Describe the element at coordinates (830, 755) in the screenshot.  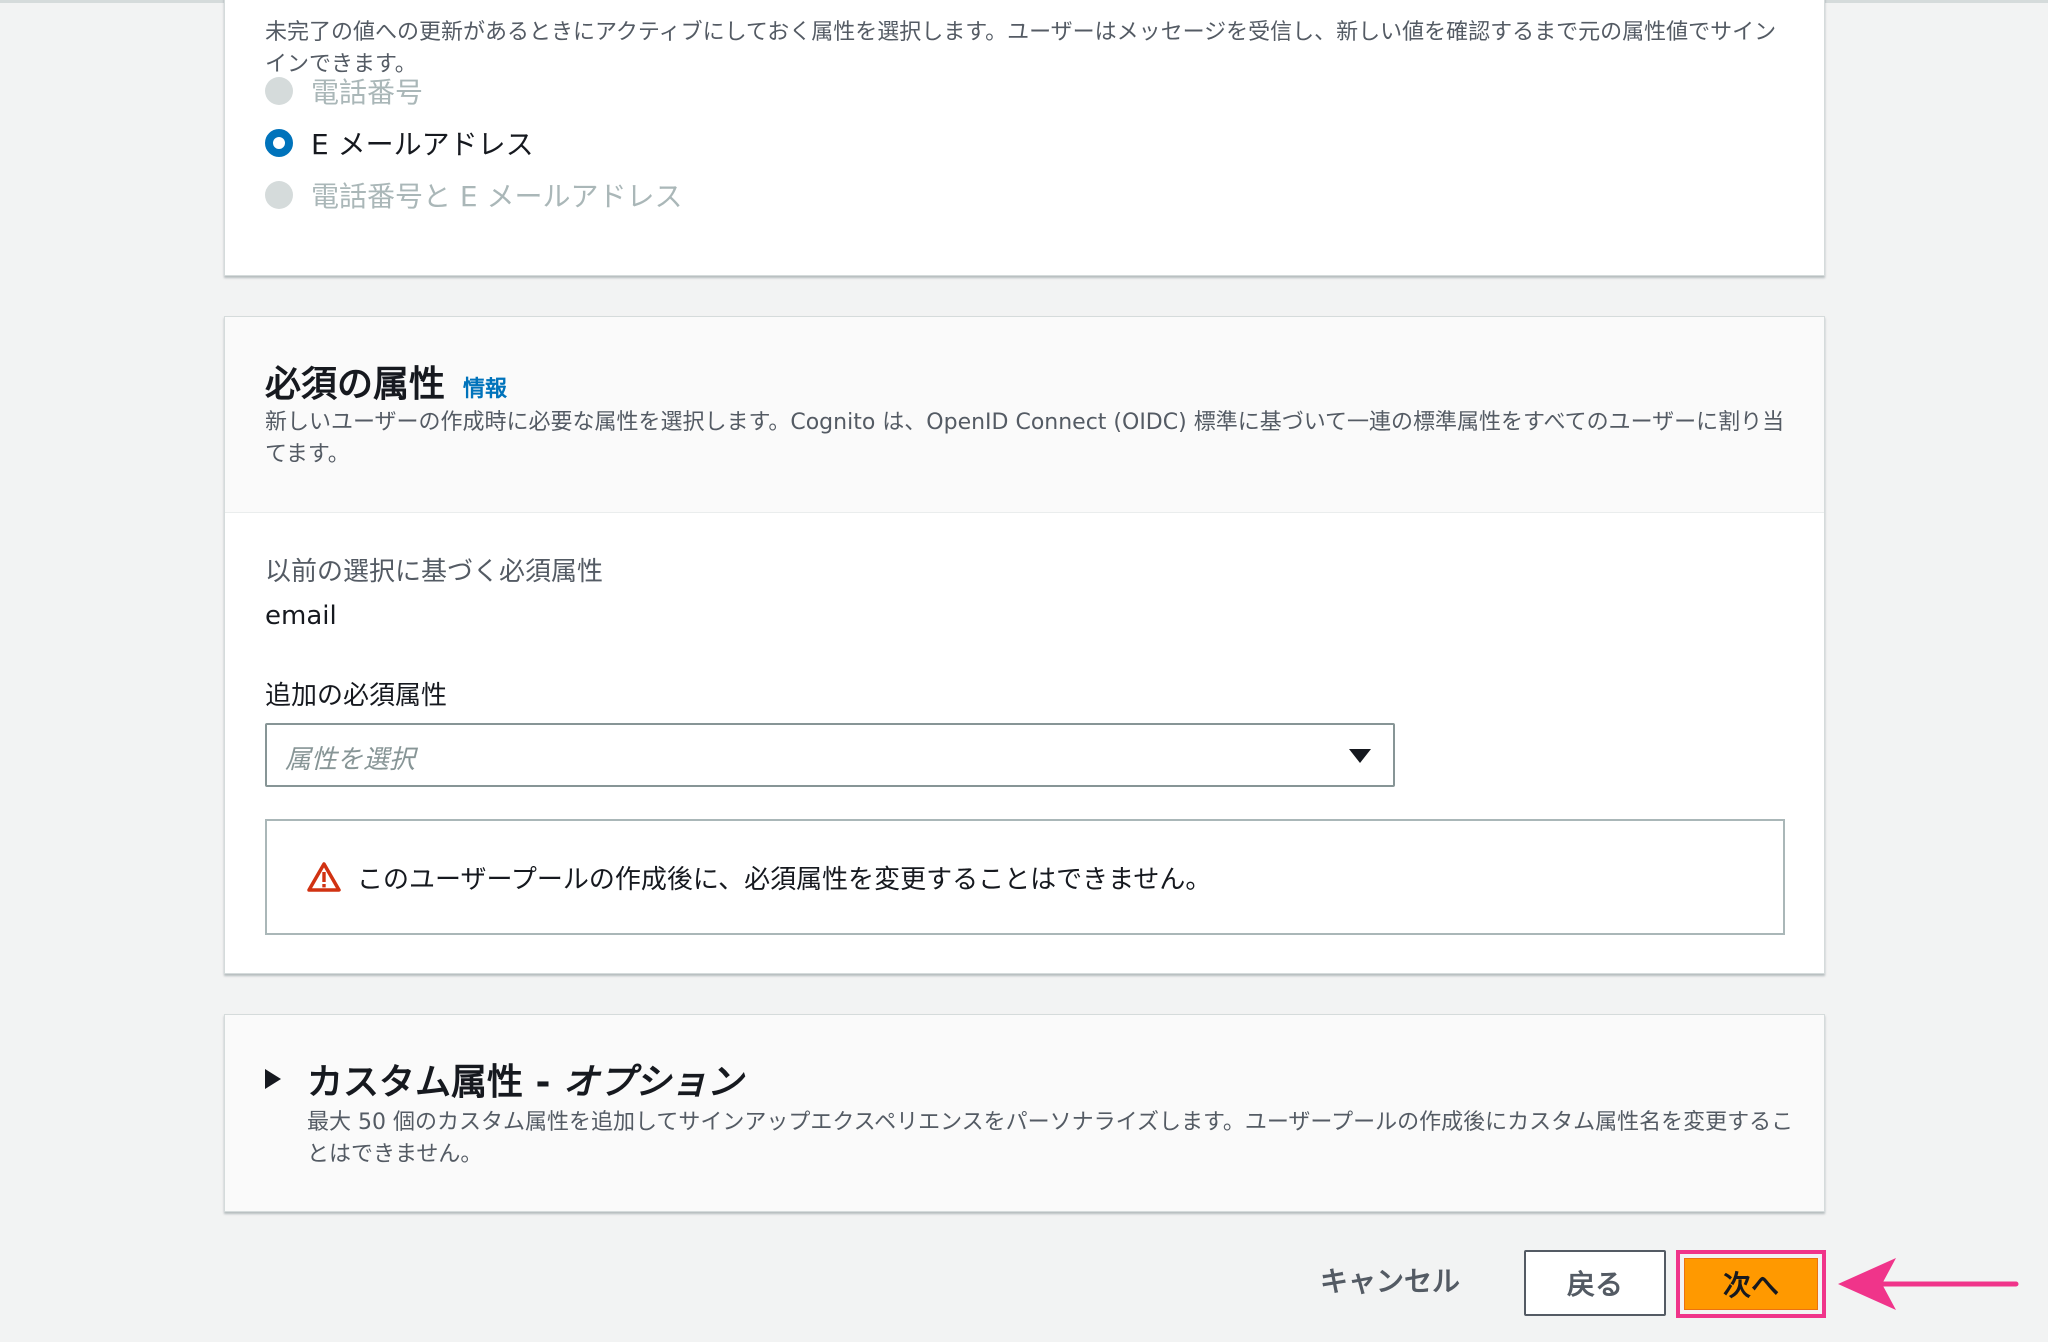
I see `attribute-select: 属性を選択` at that location.